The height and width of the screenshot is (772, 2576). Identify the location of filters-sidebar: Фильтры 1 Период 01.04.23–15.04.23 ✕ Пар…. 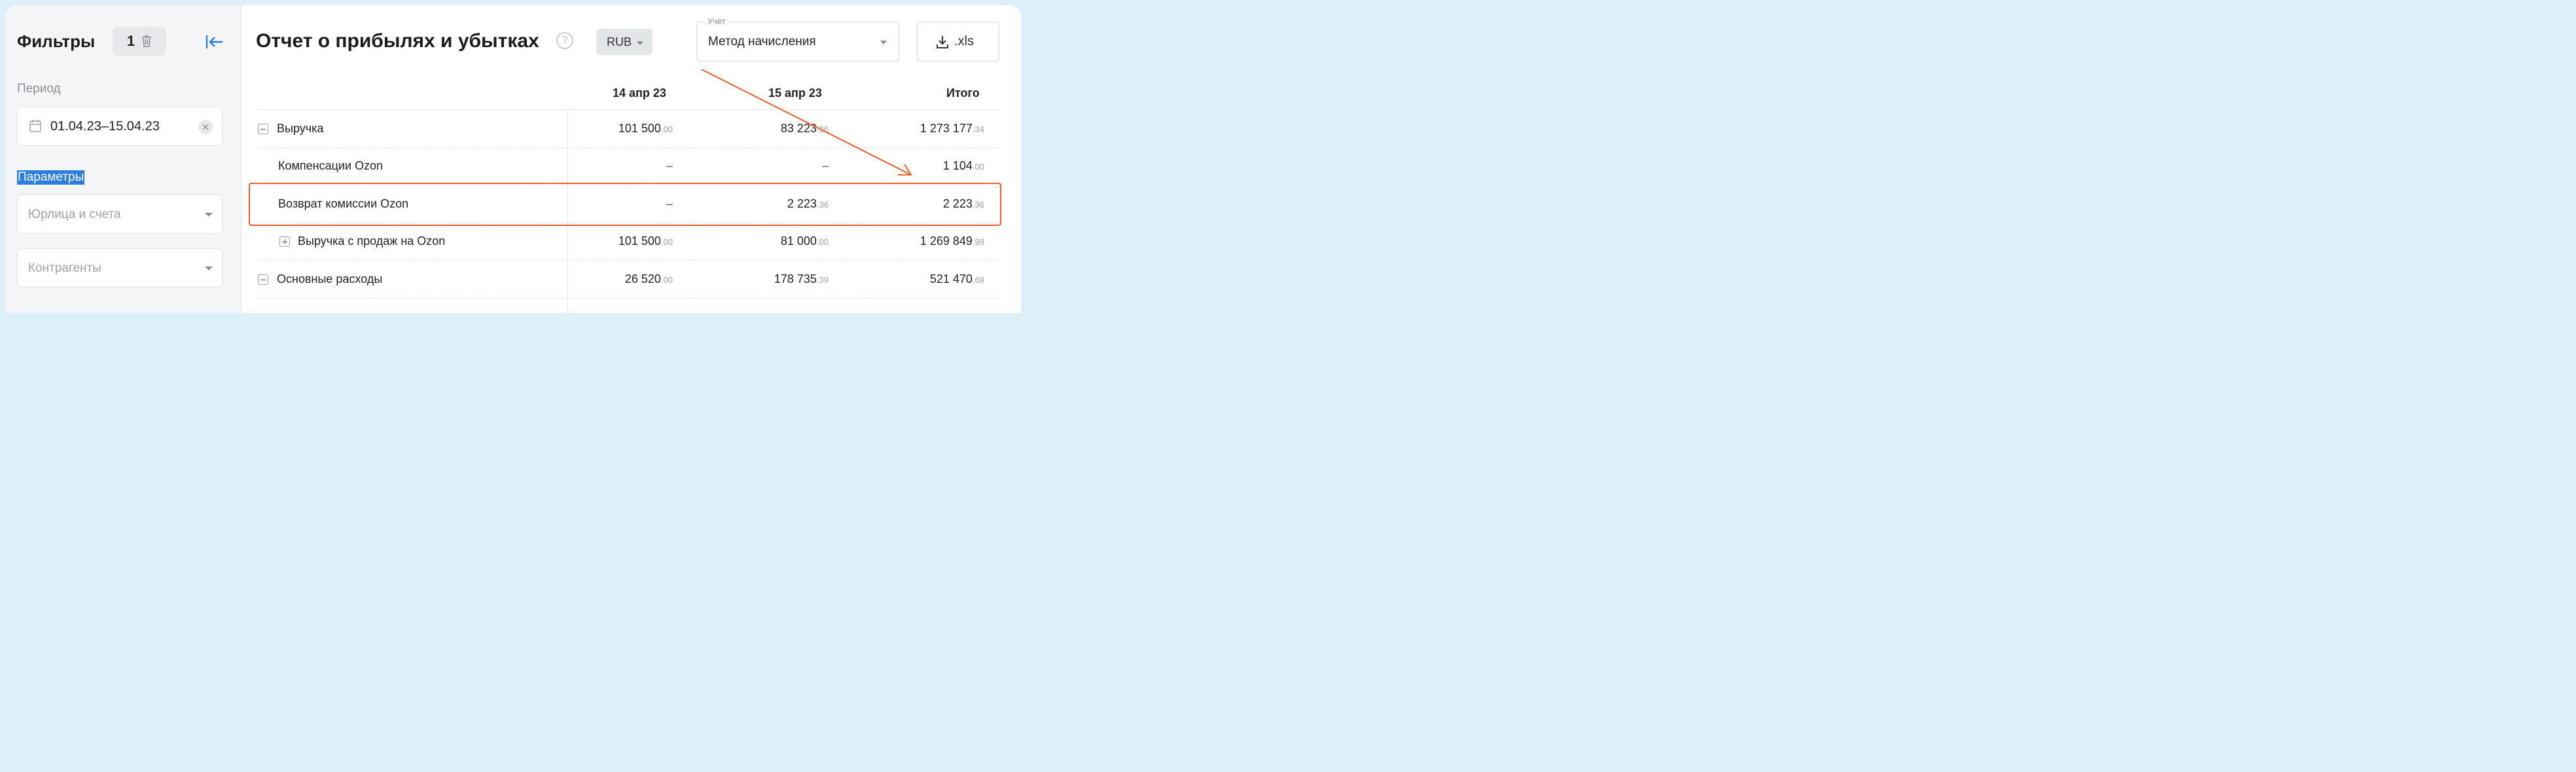
(123, 159).